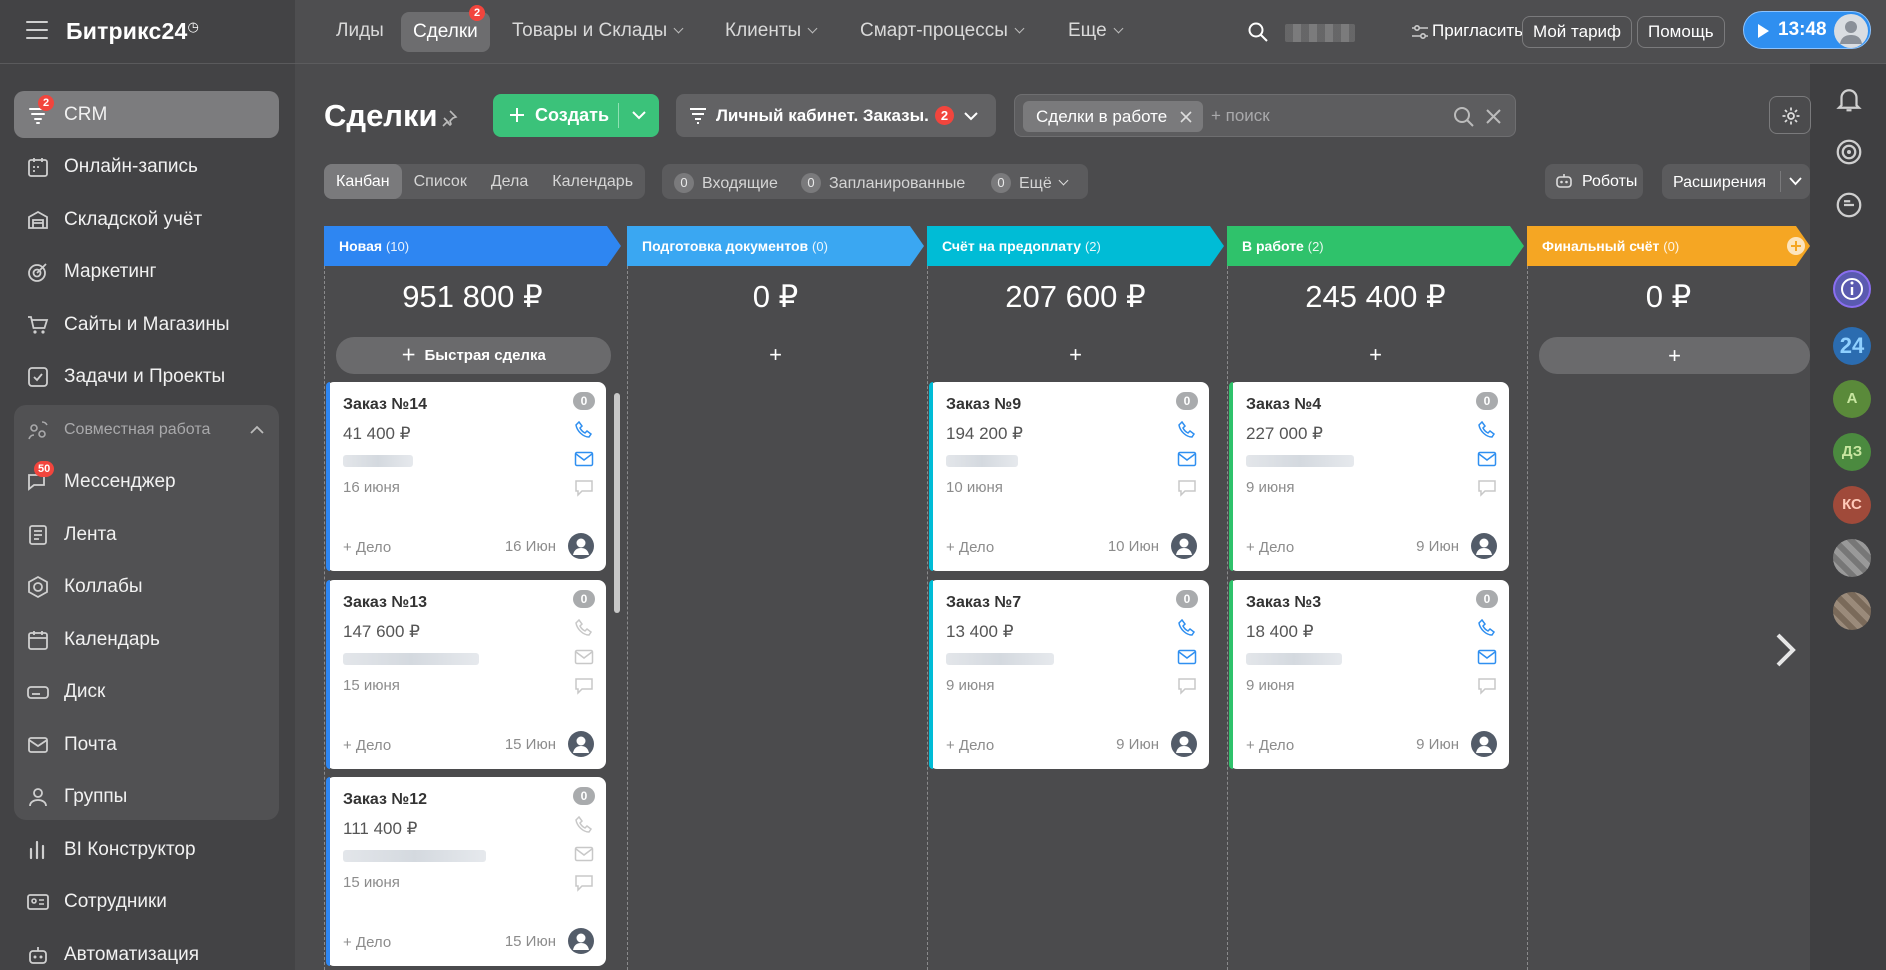  I want to click on sidebar-item-marketing: Маркетинг, so click(146, 271).